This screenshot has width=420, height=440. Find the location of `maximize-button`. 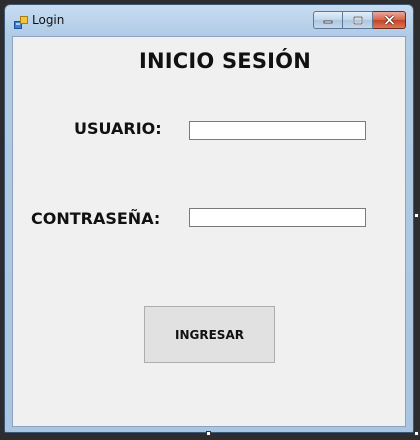

maximize-button is located at coordinates (358, 20).